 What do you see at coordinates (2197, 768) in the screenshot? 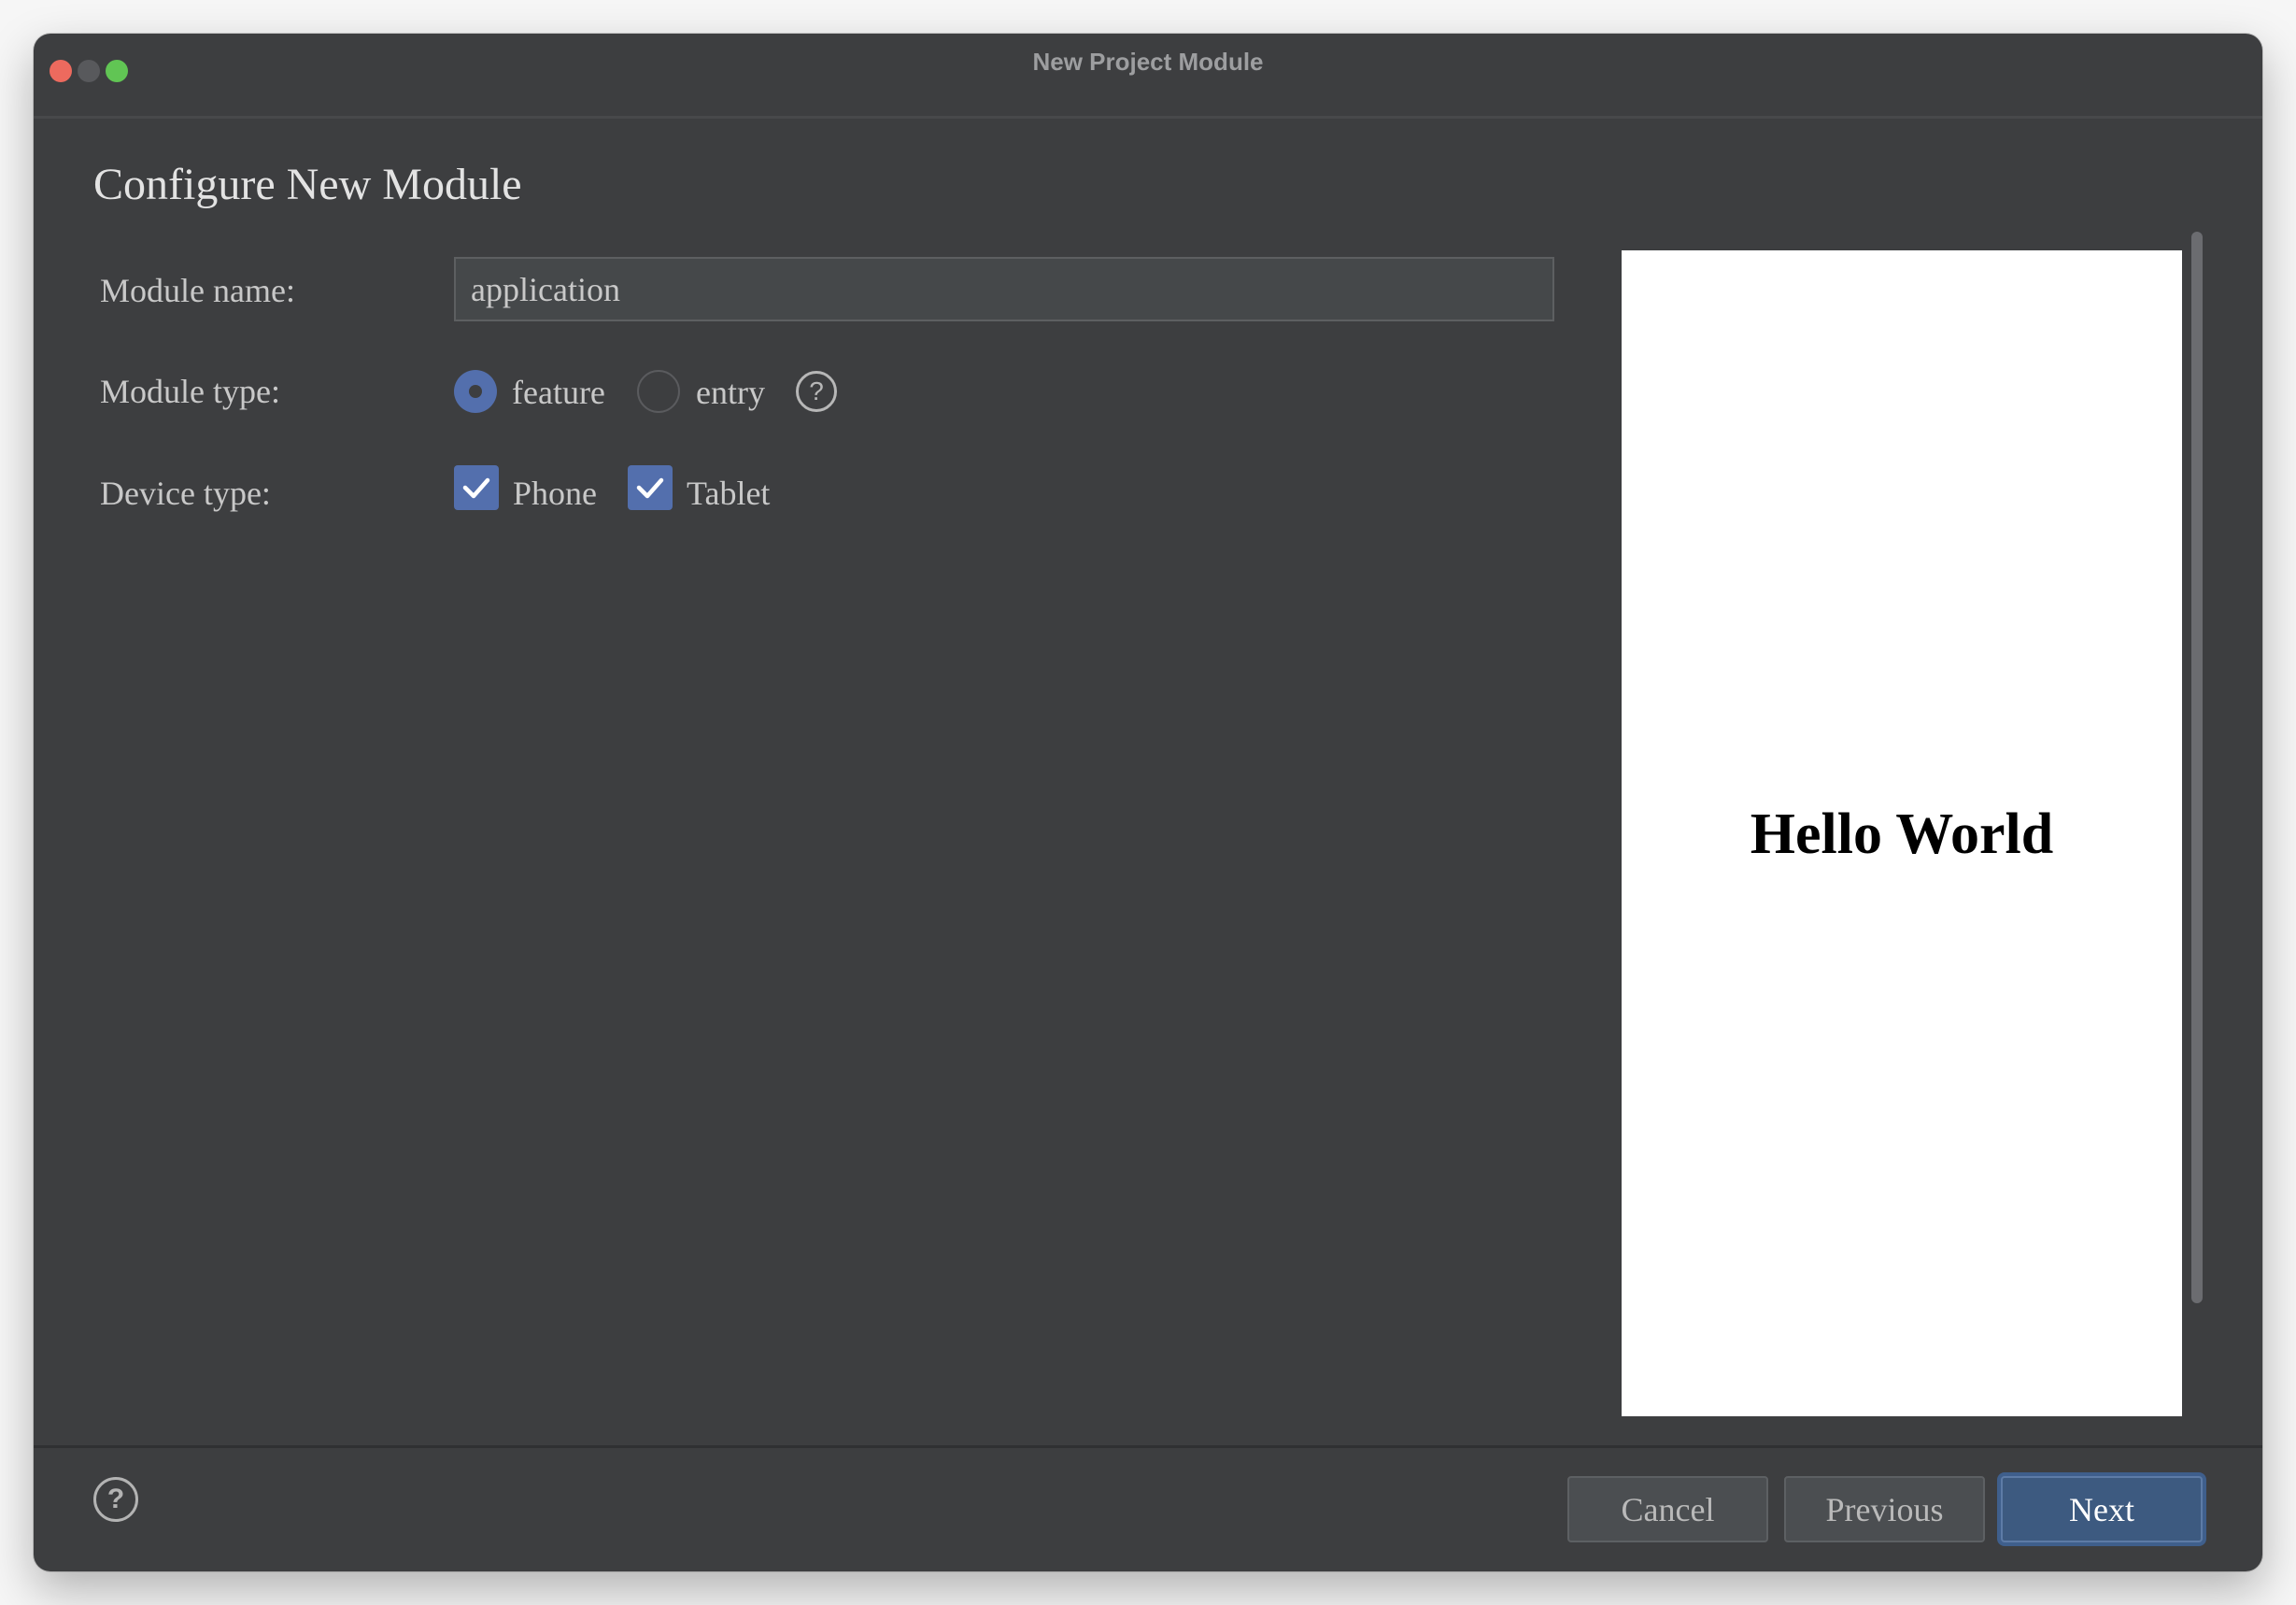
I see `preview-scrollbar` at bounding box center [2197, 768].